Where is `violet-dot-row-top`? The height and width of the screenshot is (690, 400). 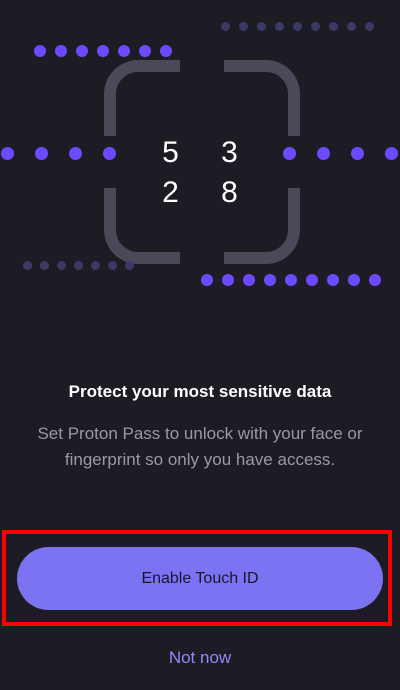 violet-dot-row-top is located at coordinates (103, 51).